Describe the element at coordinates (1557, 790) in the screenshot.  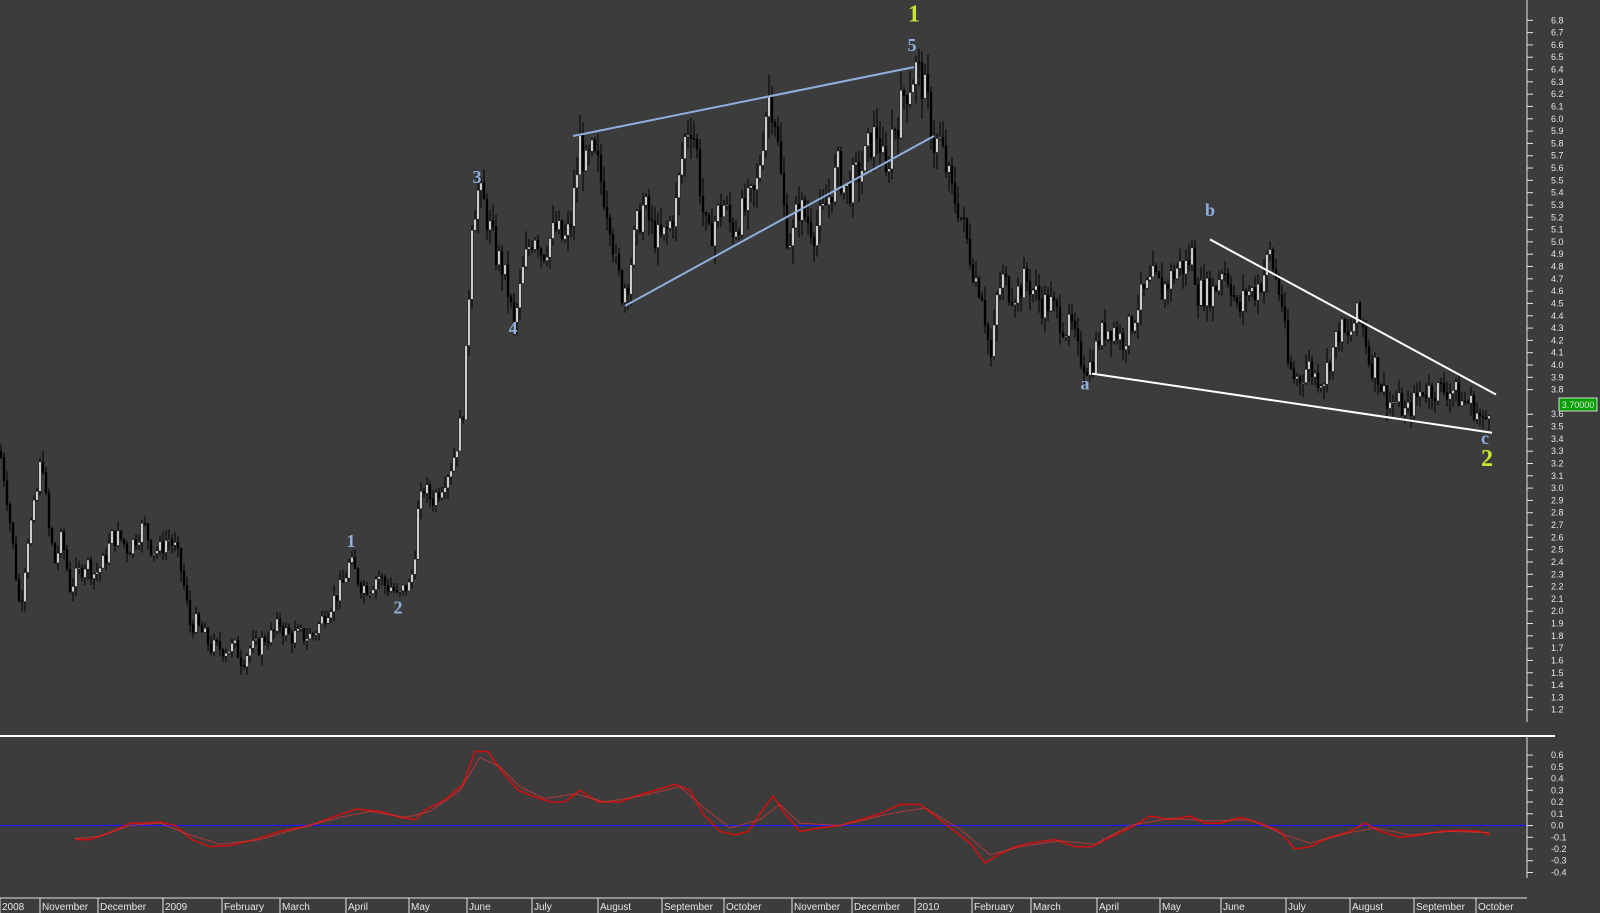
I see `oscillator-tick-label: 0.3` at that location.